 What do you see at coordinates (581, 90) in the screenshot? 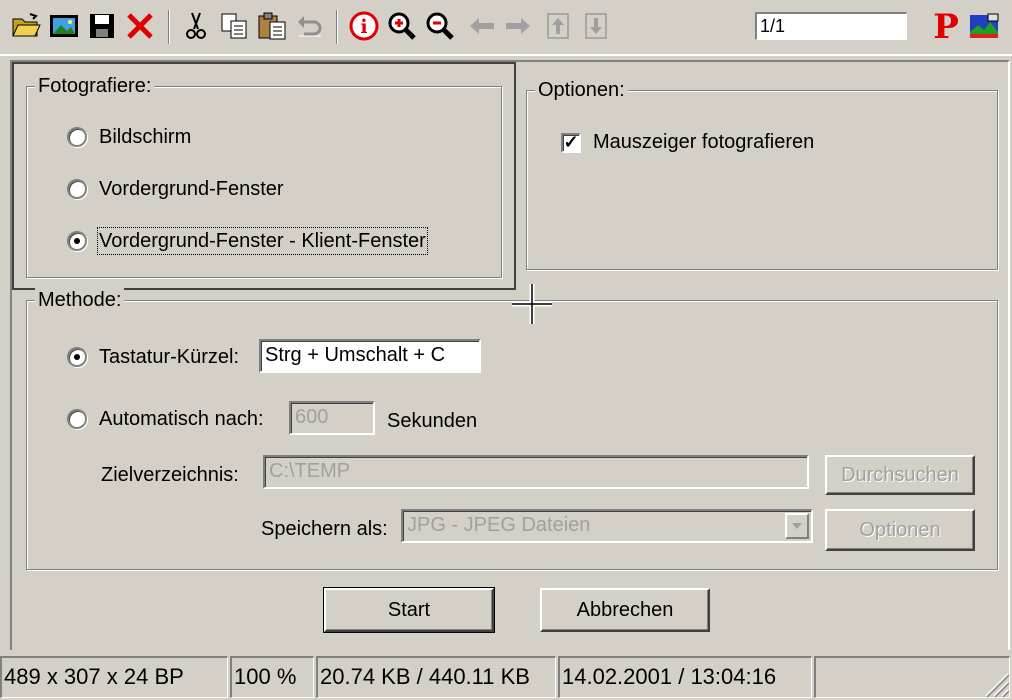
I see `options-group-title: Optionen:` at bounding box center [581, 90].